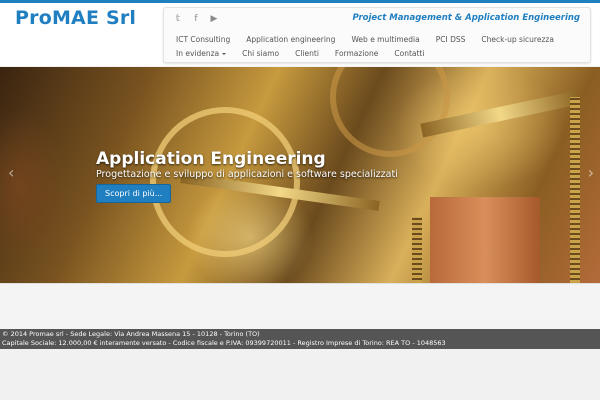 The image size is (600, 400). What do you see at coordinates (485, 240) in the screenshot?
I see `hero-image-wood` at bounding box center [485, 240].